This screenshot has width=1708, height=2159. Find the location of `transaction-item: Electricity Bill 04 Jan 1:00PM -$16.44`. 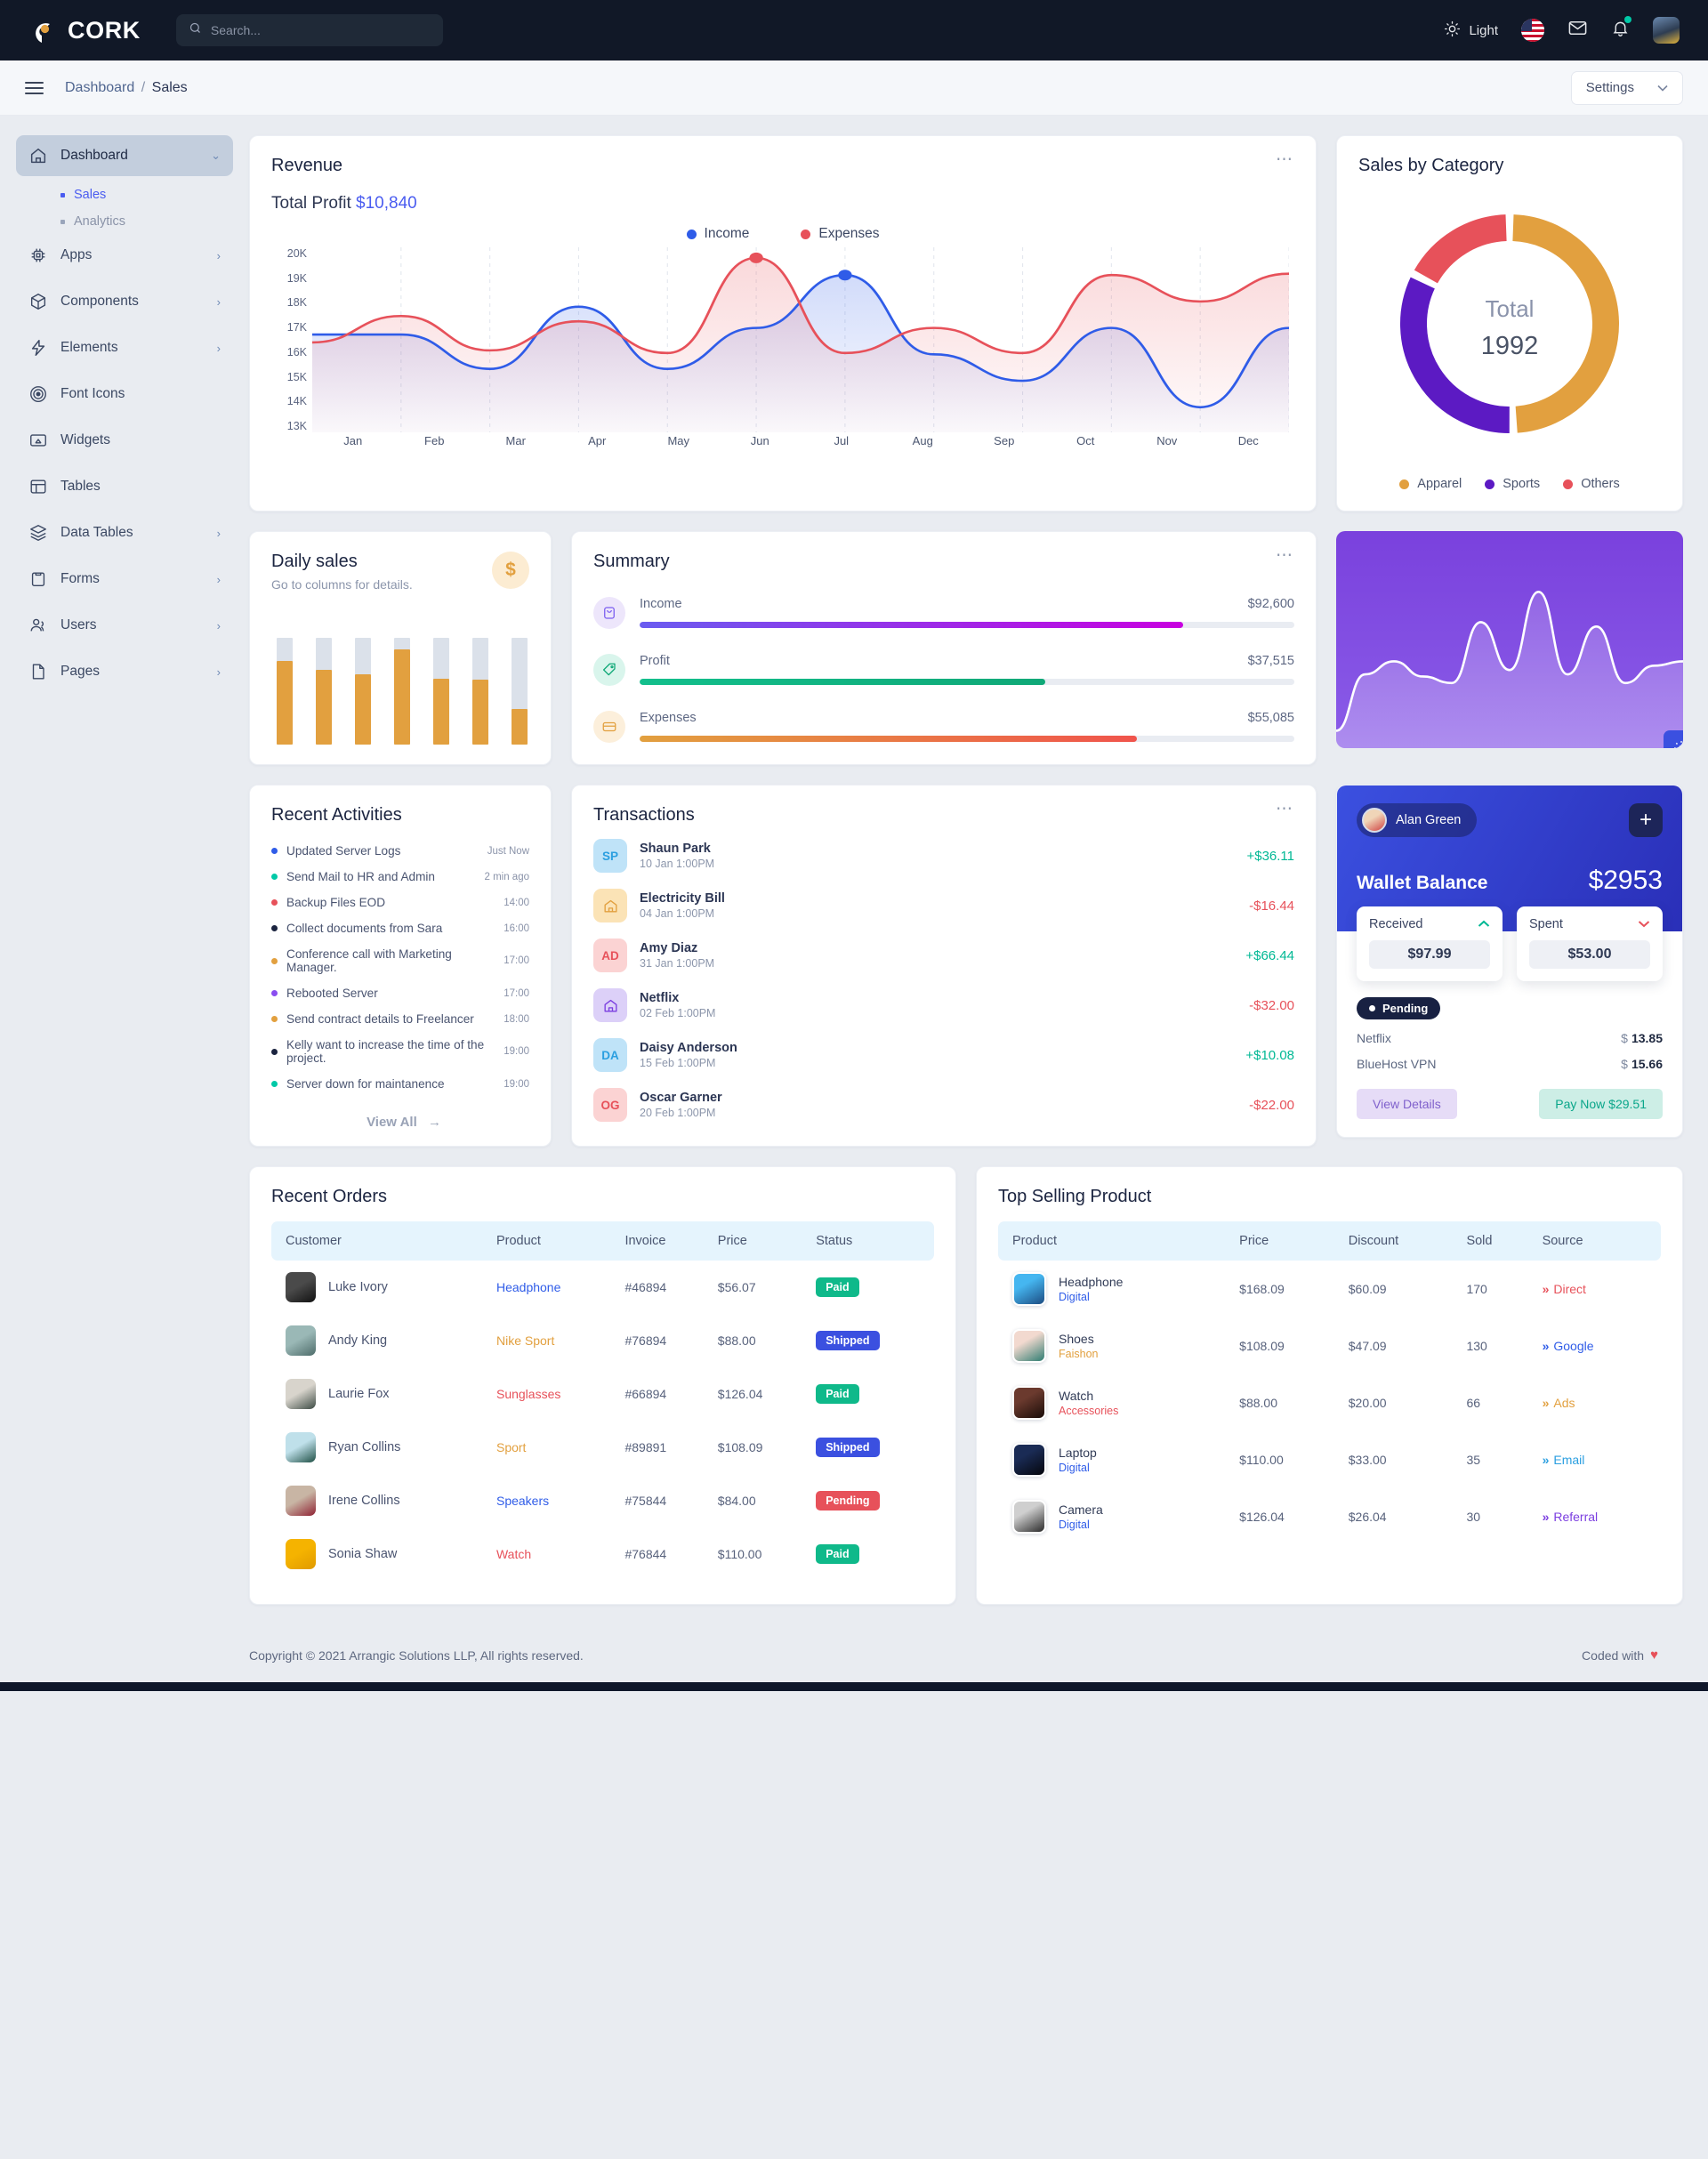

transaction-item: Electricity Bill 04 Jan 1:00PM -$16.44 is located at coordinates (943, 905).